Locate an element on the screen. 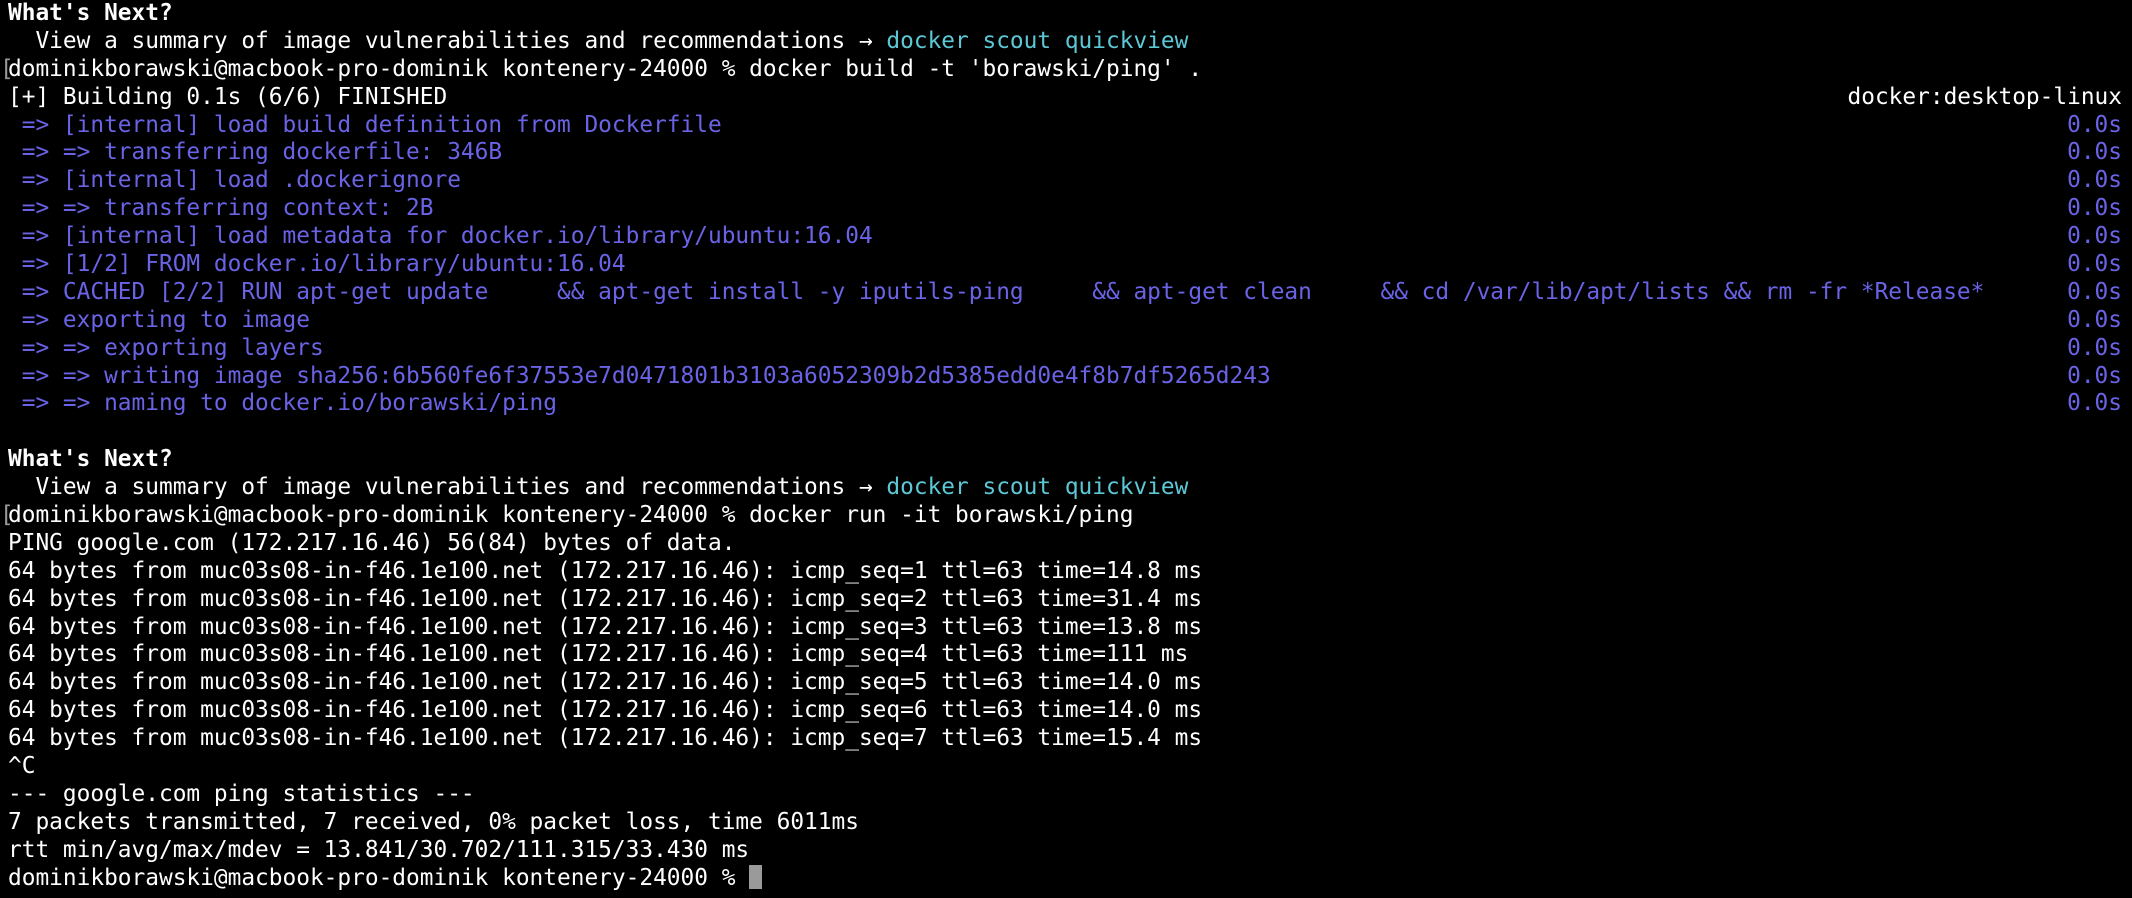  text-cursor is located at coordinates (756, 876).